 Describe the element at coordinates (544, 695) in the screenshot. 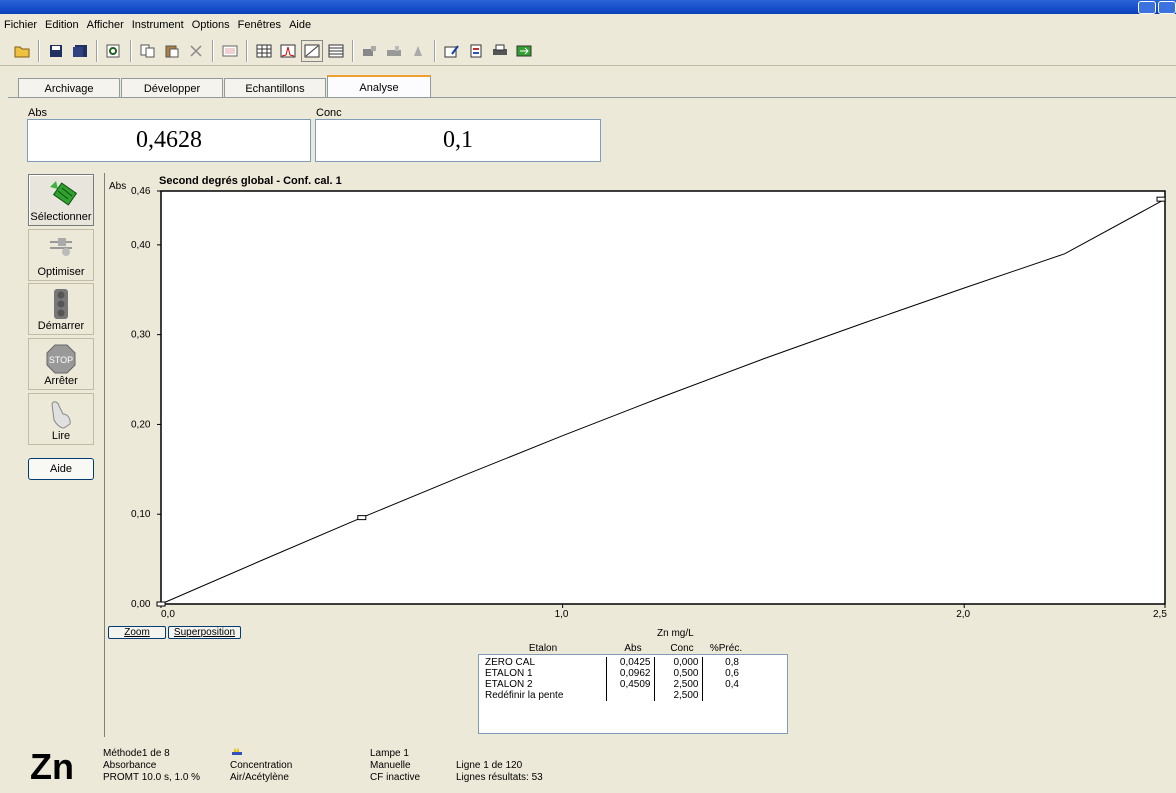

I see `table-cell: Redéfinir la pente` at that location.